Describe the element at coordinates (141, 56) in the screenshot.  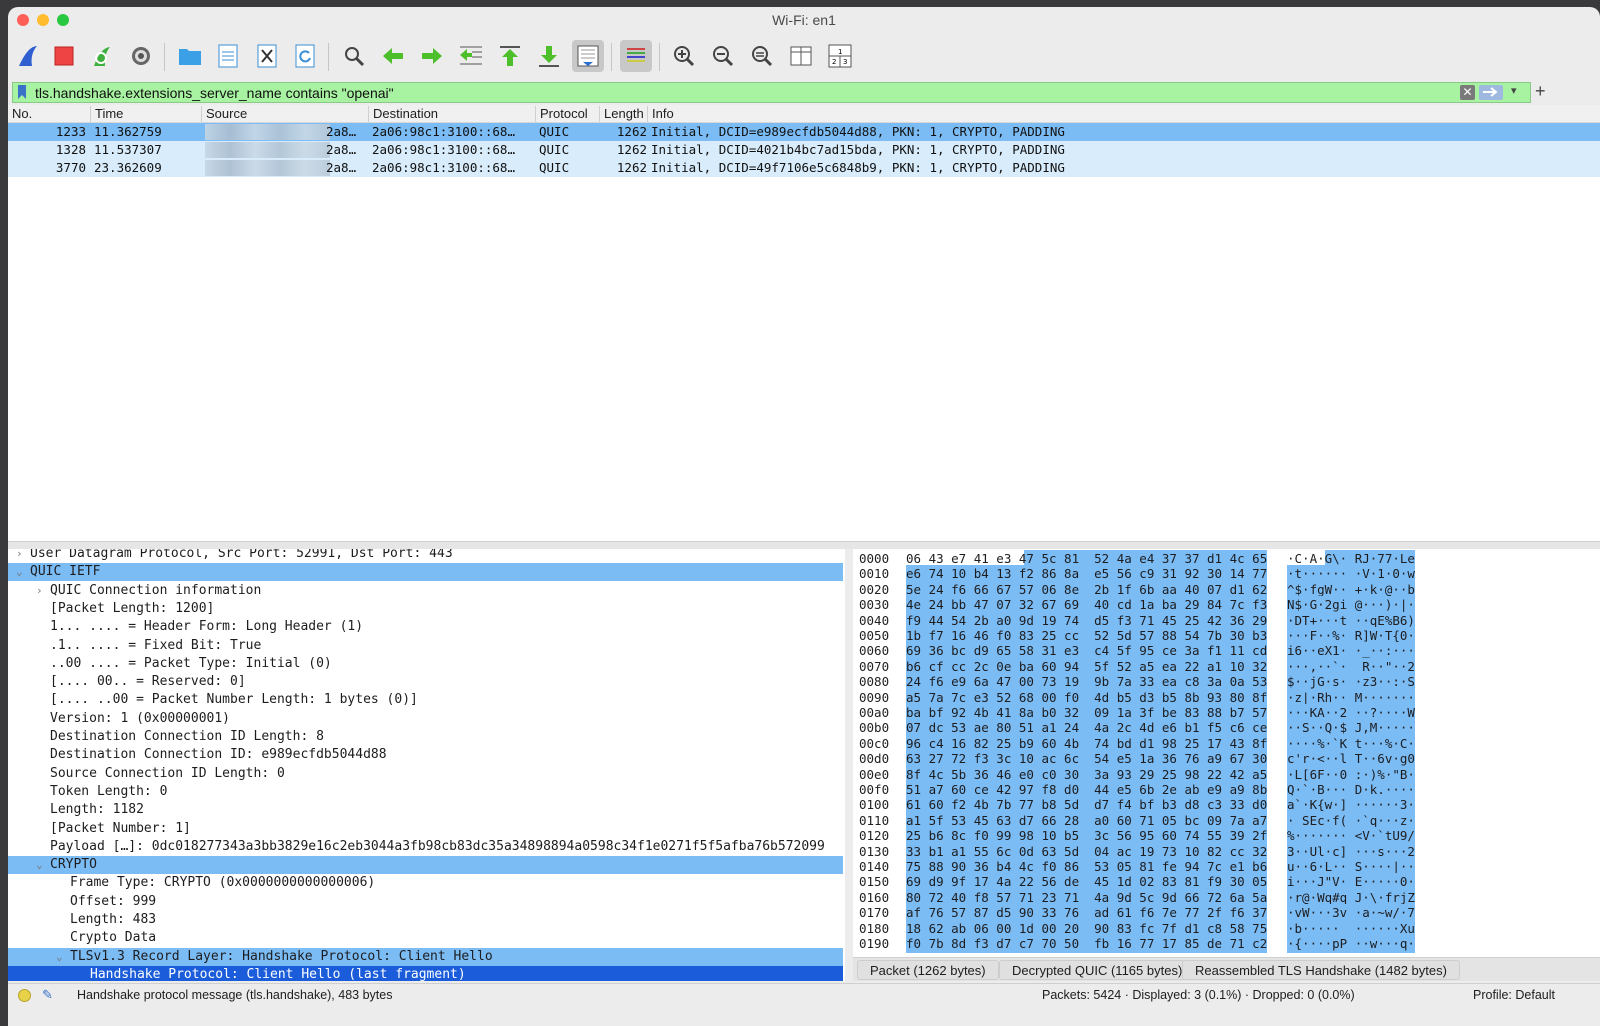
I see `capture-options-gear-icon` at that location.